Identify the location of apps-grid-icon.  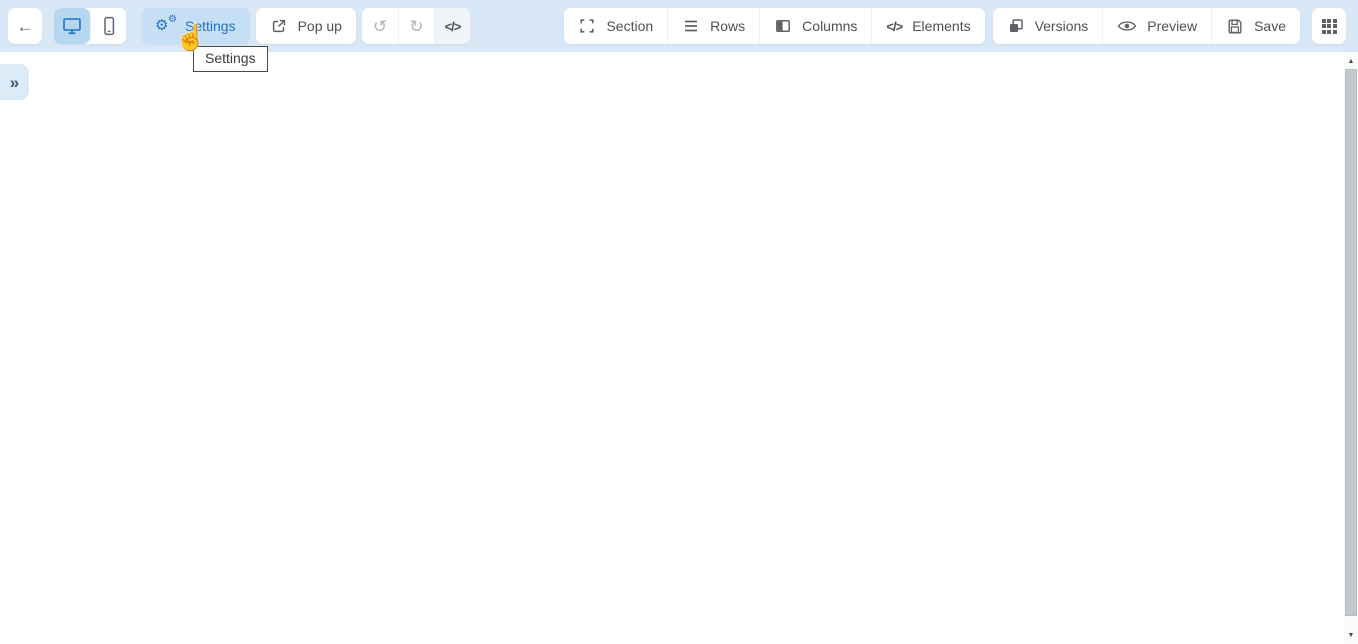
(1329, 26).